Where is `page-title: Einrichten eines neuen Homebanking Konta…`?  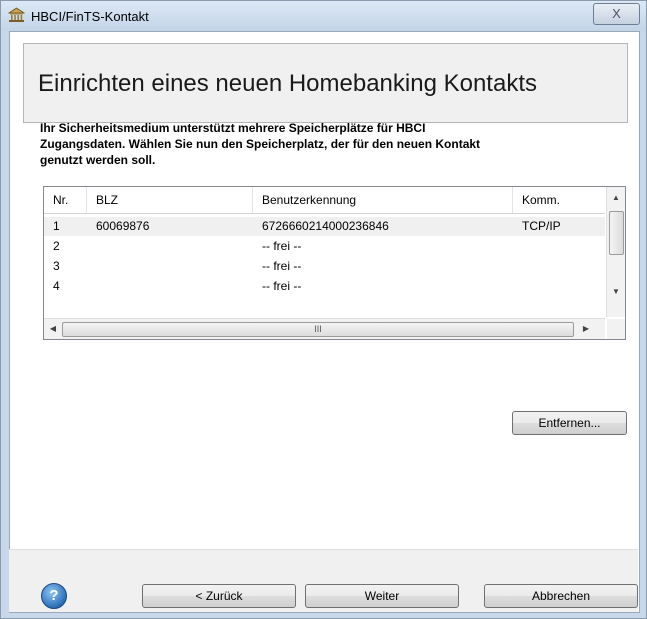
page-title: Einrichten eines neuen Homebanking Konta… is located at coordinates (287, 83).